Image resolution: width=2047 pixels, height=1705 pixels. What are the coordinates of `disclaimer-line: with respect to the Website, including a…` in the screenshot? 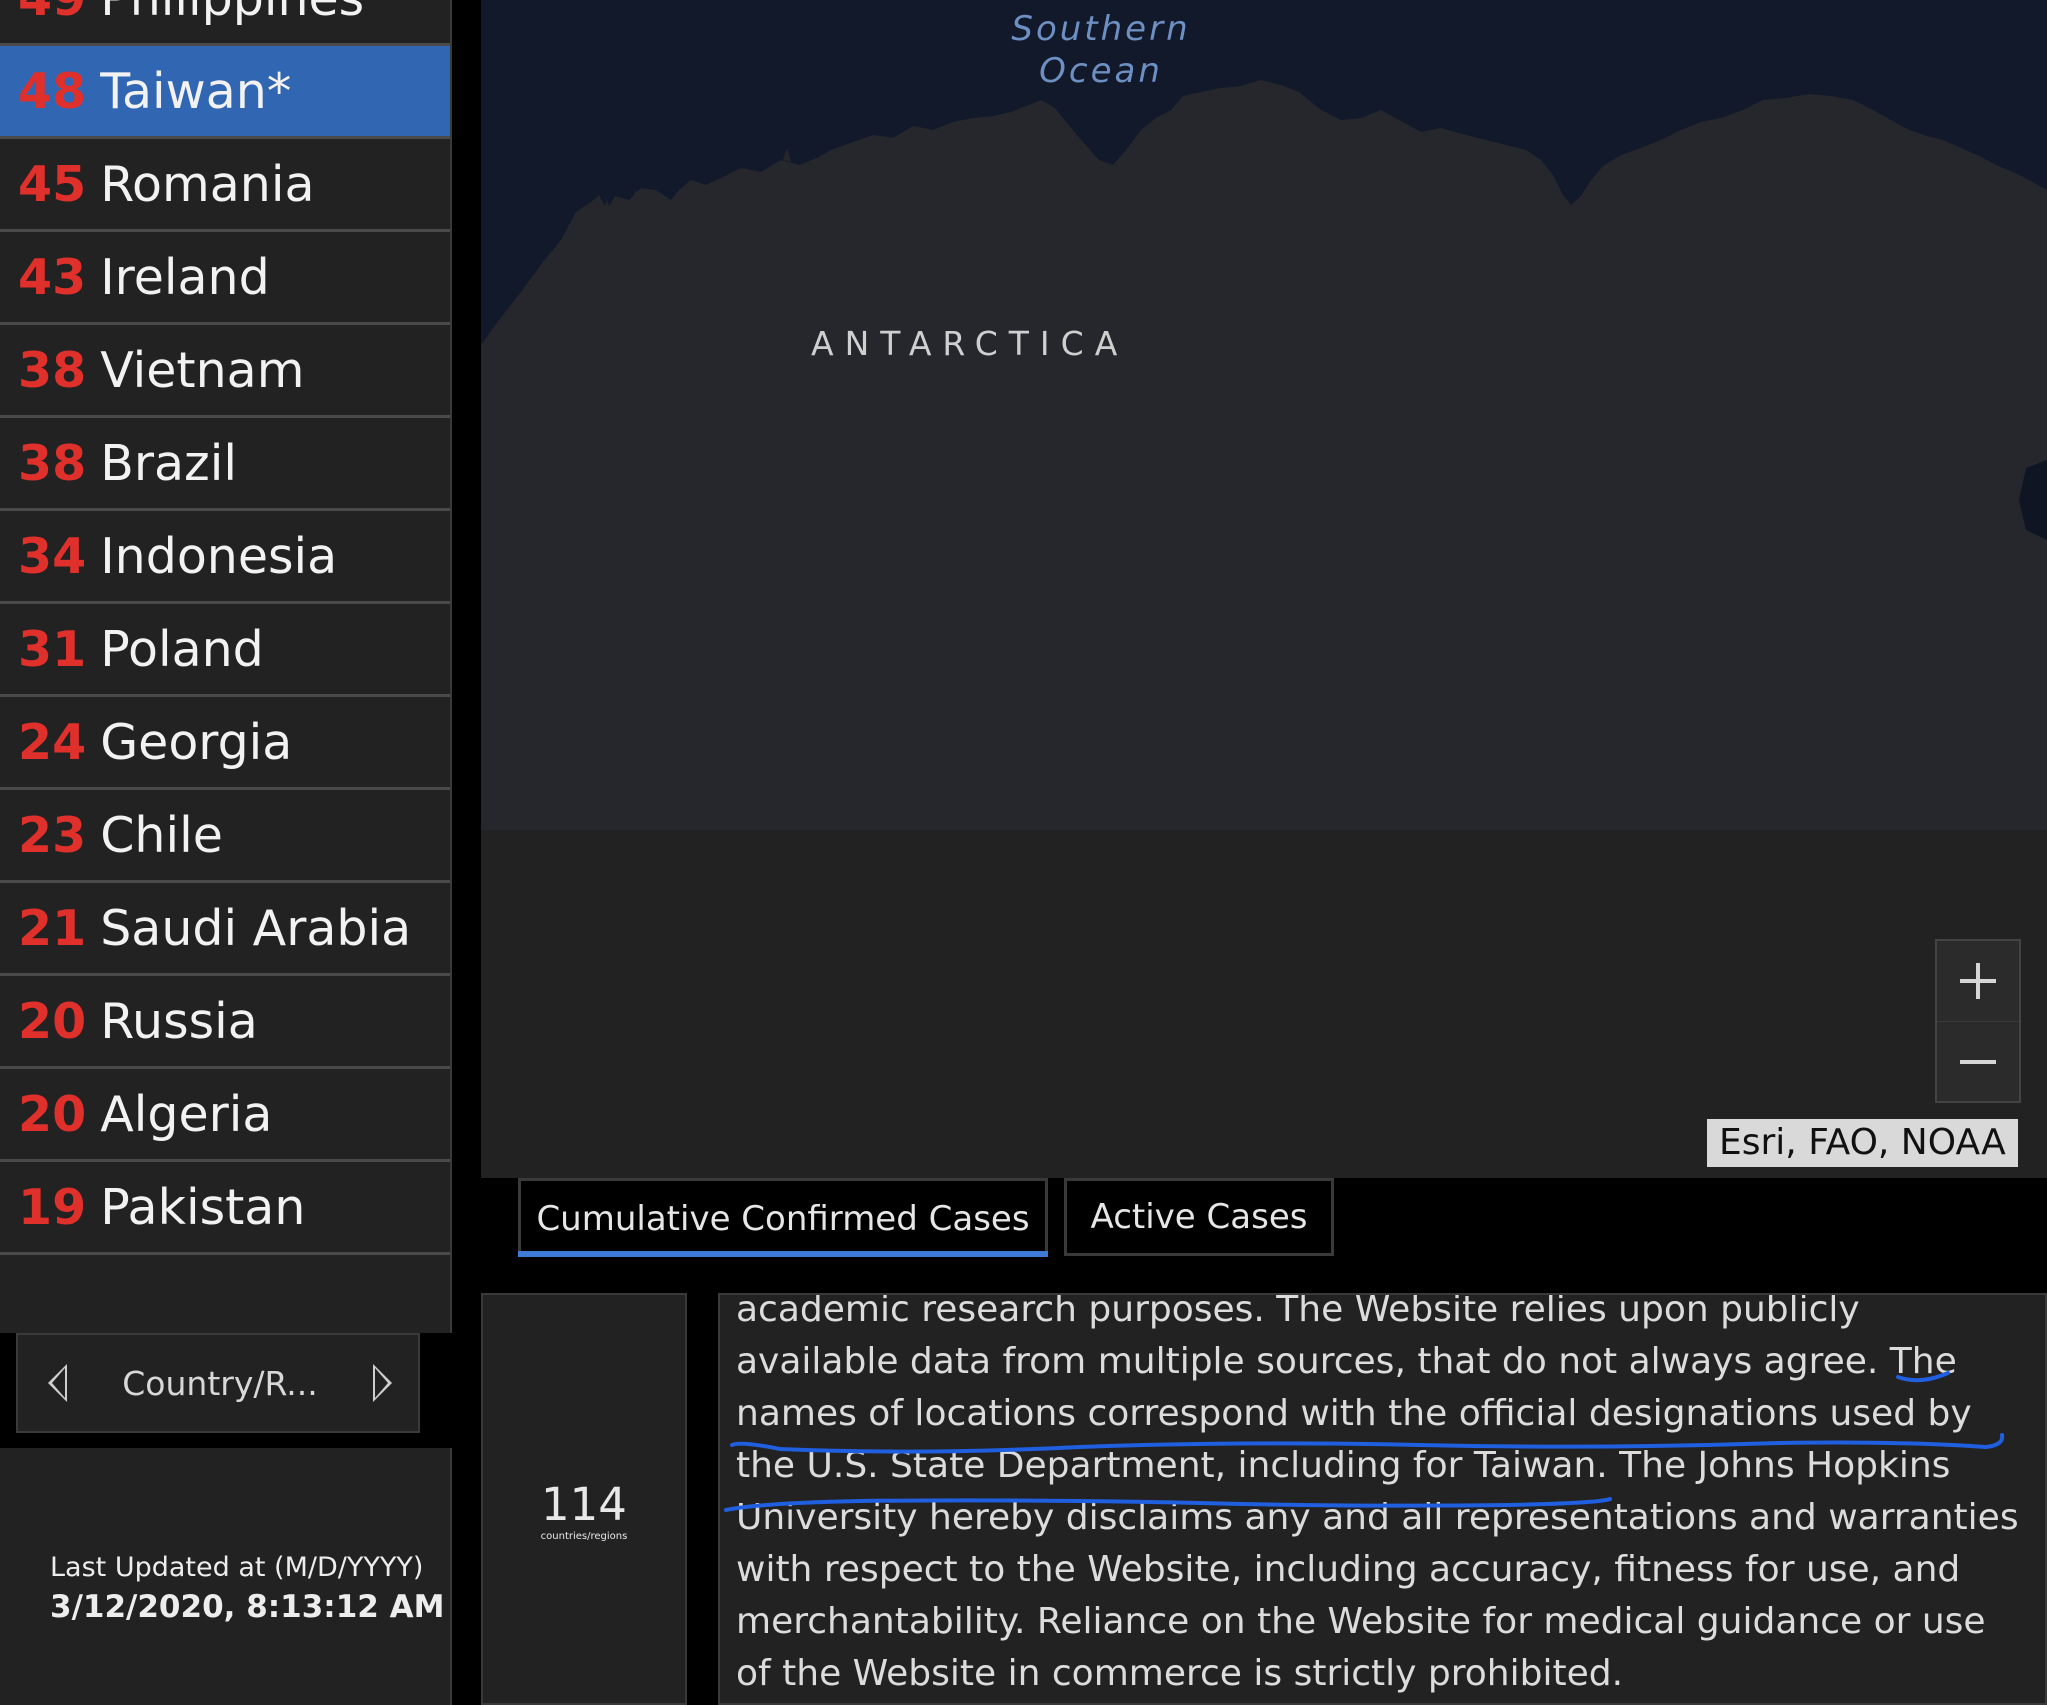 It's located at (1348, 1569).